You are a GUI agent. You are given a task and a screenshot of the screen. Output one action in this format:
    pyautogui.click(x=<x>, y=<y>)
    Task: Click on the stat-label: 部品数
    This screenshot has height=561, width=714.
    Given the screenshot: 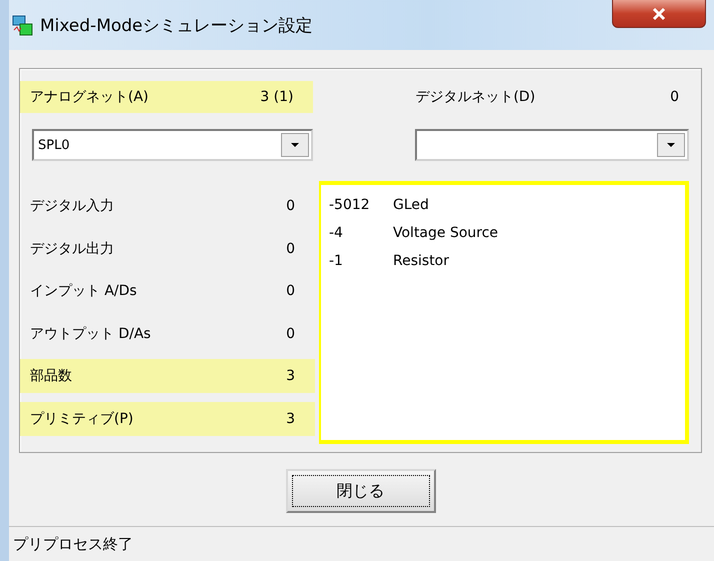 What is the action you would take?
    pyautogui.click(x=51, y=376)
    